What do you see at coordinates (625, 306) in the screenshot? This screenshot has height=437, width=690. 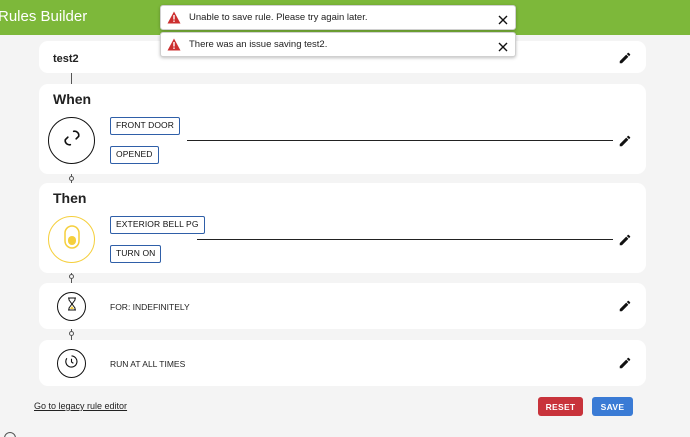 I see `edit-duration-pencil-icon` at bounding box center [625, 306].